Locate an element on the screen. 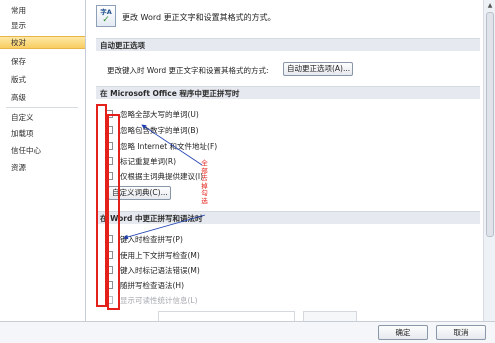  sidebar-item-resources: 资源 is located at coordinates (42, 167).